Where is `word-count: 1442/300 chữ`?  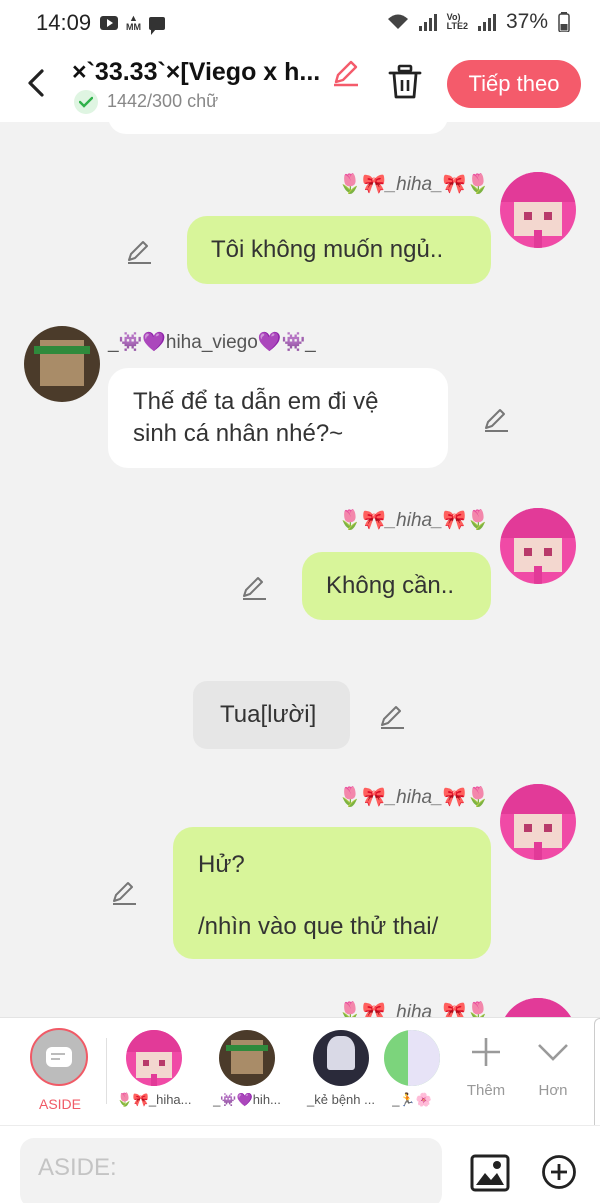 word-count: 1442/300 chữ is located at coordinates (163, 101).